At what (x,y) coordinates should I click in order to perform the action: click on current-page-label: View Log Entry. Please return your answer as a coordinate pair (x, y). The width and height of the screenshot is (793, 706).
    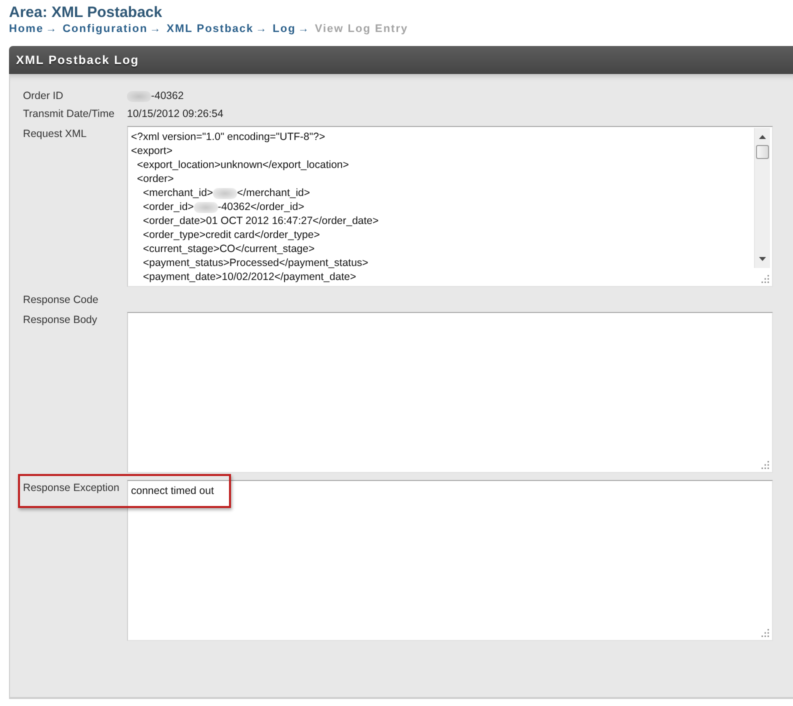
    Looking at the image, I should click on (361, 29).